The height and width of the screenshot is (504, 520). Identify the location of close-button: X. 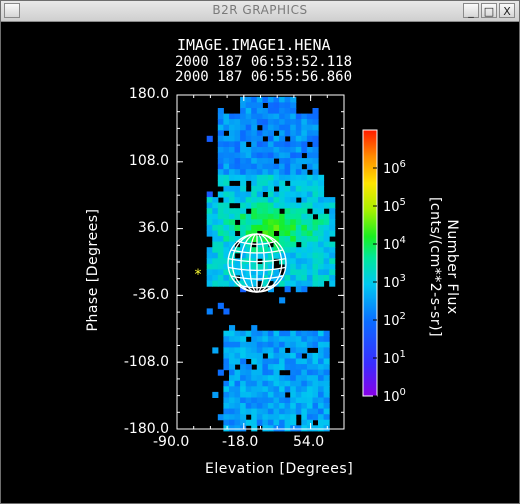
(507, 10).